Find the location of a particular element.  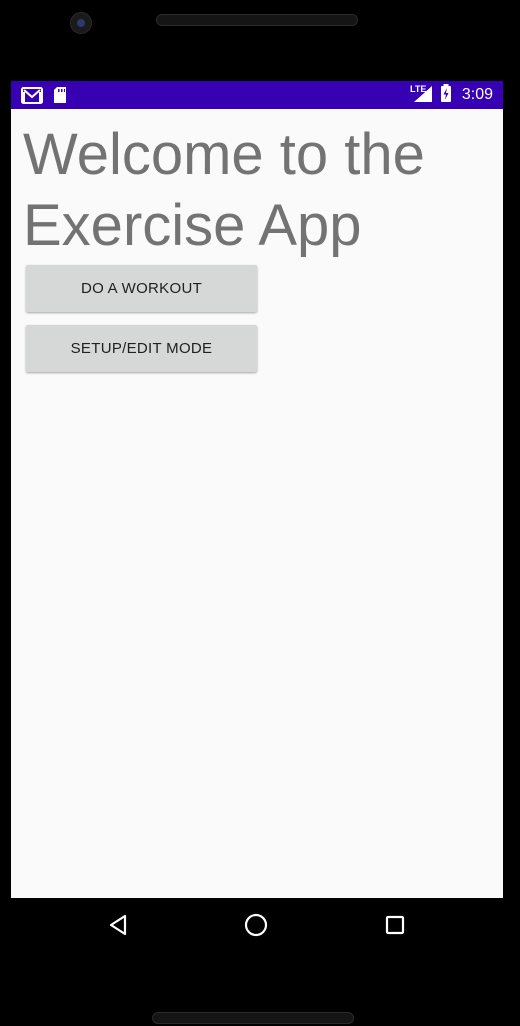

gmail-notification-icon is located at coordinates (32, 97).